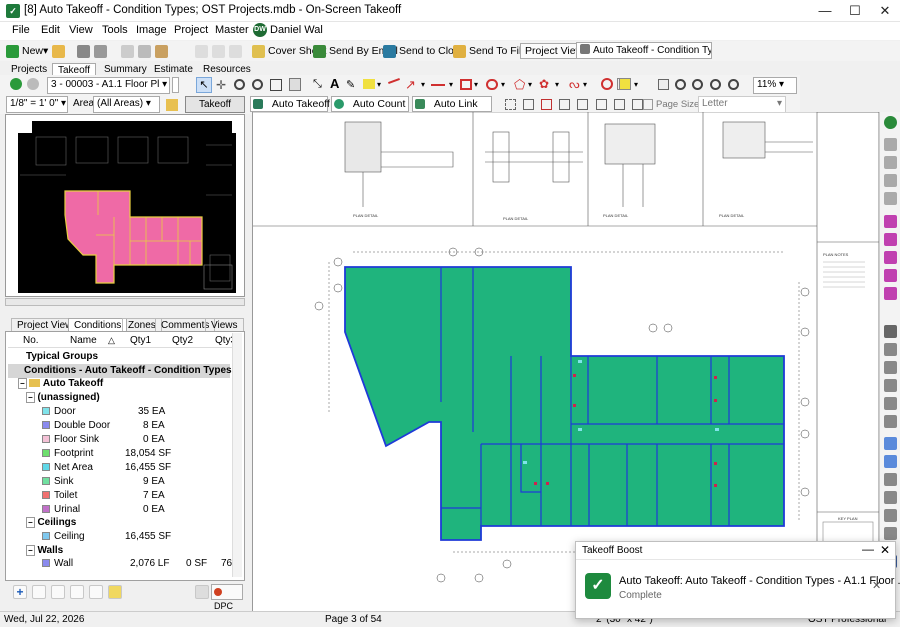 The image size is (900, 627). Describe the element at coordinates (519, 85) in the screenshot. I see `polygon-icon: ⬠` at that location.